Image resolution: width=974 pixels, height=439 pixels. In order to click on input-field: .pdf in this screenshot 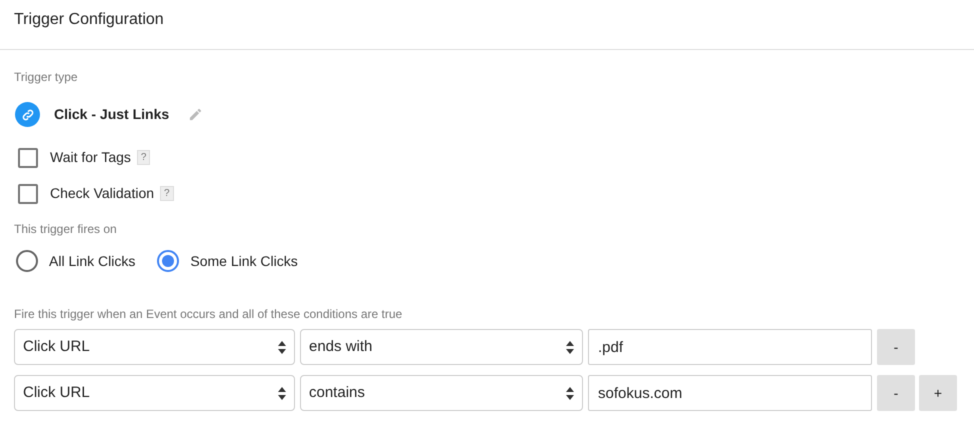, I will do `click(730, 347)`.